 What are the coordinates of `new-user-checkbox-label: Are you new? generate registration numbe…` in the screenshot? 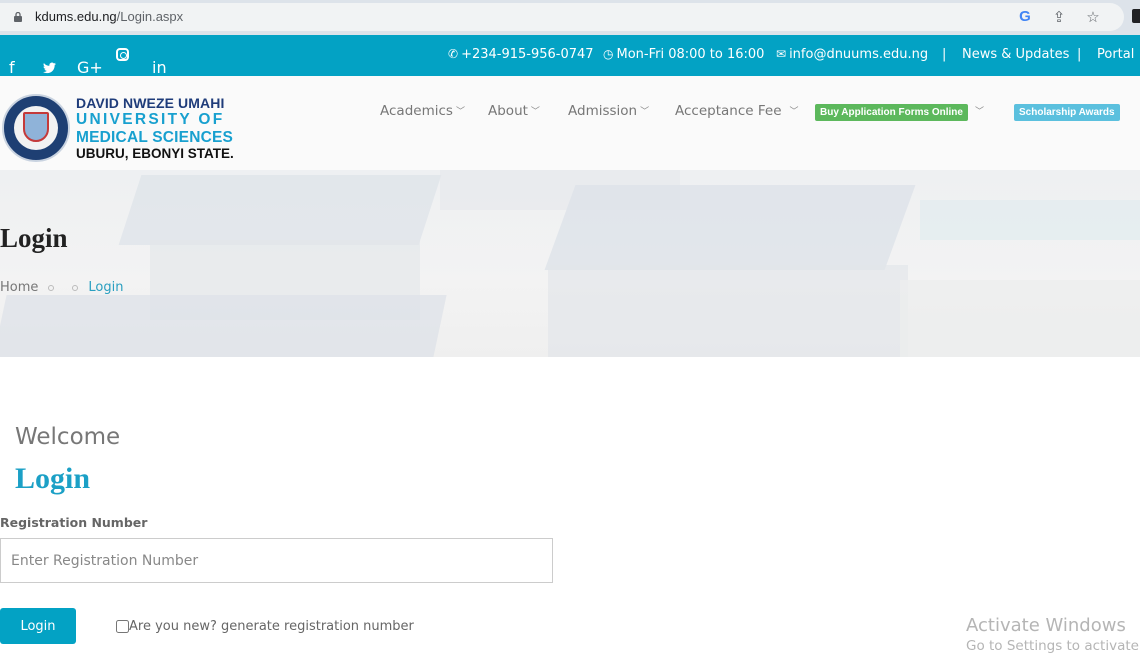 It's located at (271, 626).